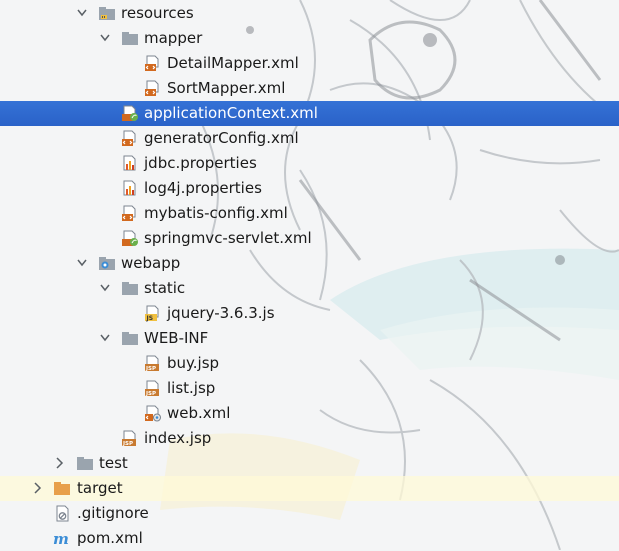 The image size is (619, 551). What do you see at coordinates (157, 13) in the screenshot?
I see `tree-node-label: resources` at bounding box center [157, 13].